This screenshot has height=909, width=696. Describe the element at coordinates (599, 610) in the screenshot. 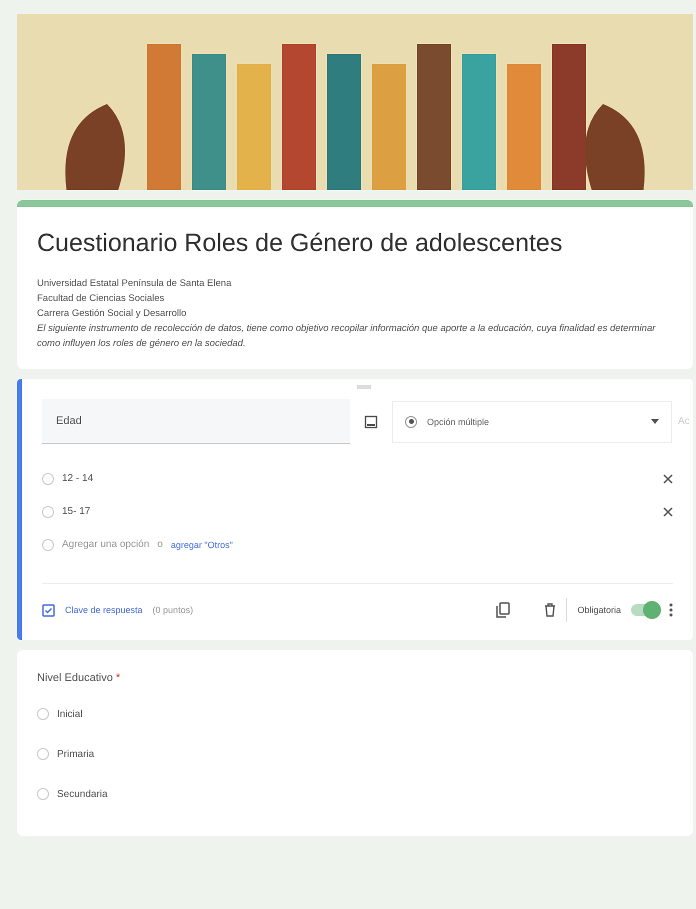

I see `required-label: Obligatoria` at that location.